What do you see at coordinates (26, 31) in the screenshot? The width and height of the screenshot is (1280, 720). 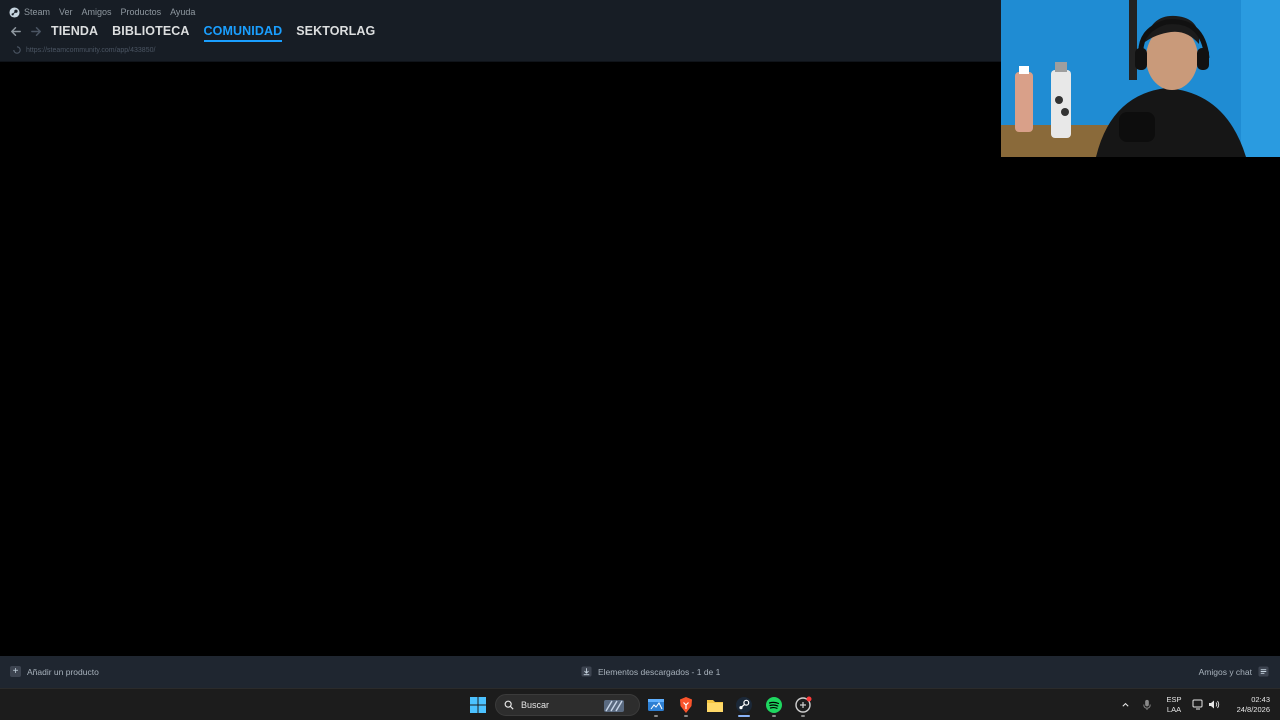 I see `history-arrows` at bounding box center [26, 31].